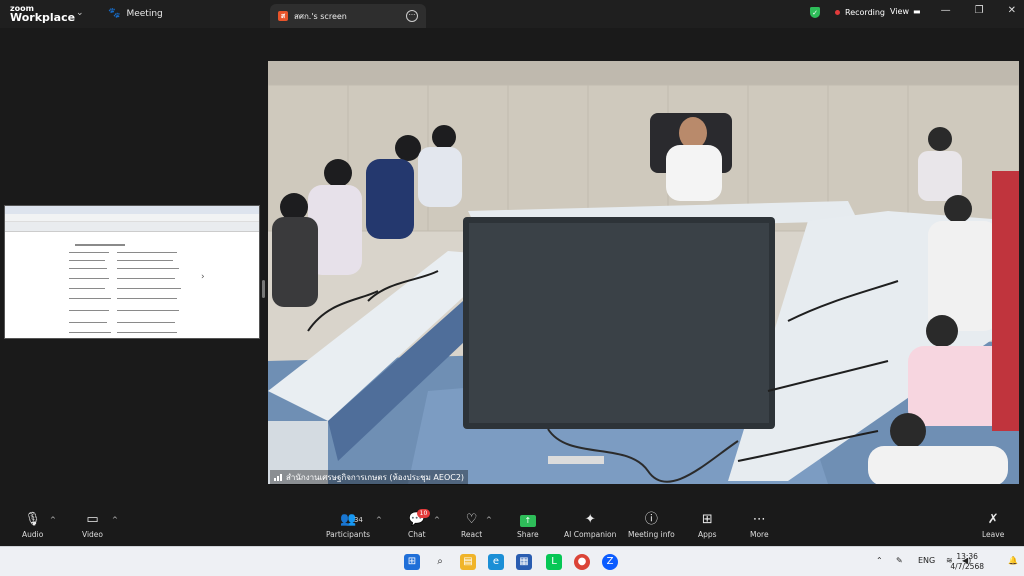  Describe the element at coordinates (582, 562) in the screenshot. I see `chrome-icon: ●` at that location.